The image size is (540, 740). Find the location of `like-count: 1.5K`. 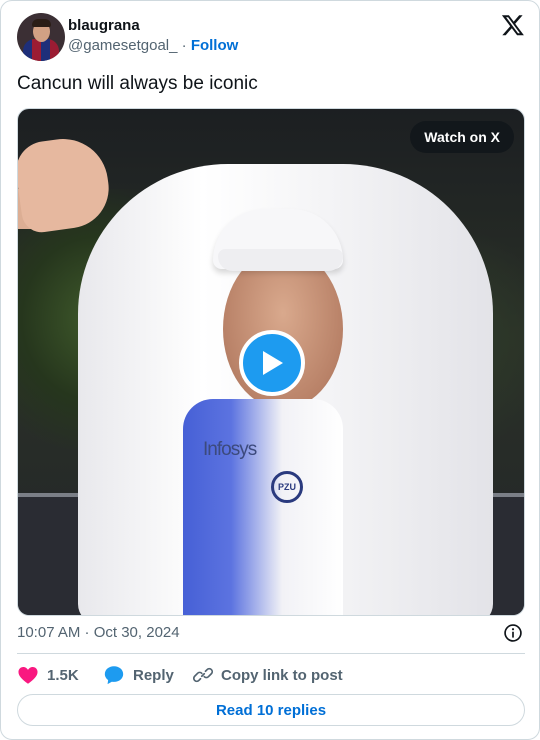

like-count: 1.5K is located at coordinates (63, 675).